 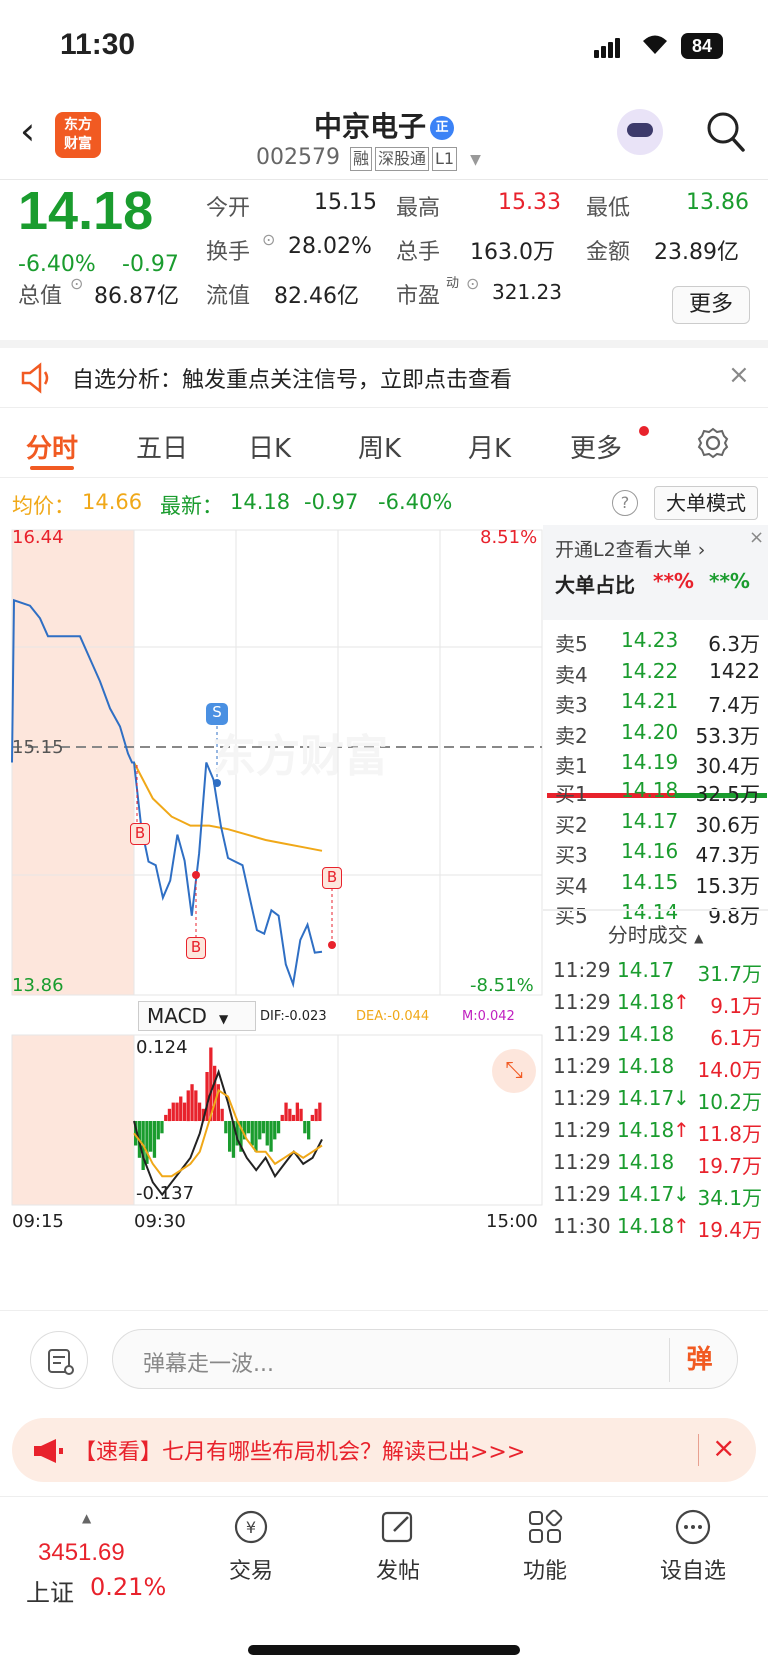 I want to click on l2-open-link: 开通L2查看大单 ›, so click(x=630, y=548).